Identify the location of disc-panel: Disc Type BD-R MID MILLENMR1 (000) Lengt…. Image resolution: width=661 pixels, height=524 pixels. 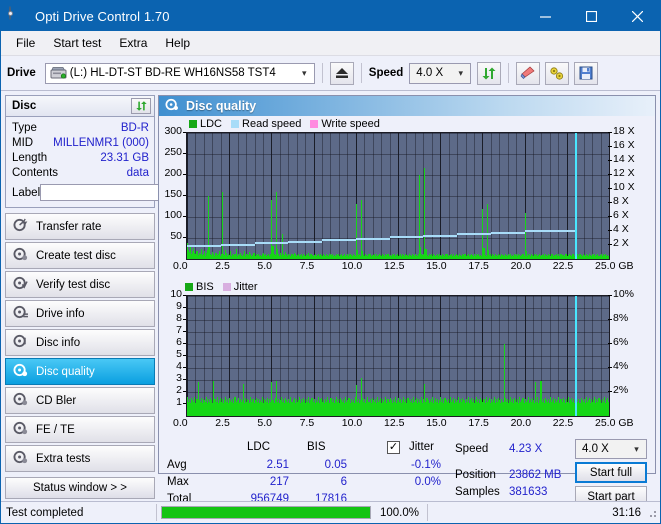
(125, 151).